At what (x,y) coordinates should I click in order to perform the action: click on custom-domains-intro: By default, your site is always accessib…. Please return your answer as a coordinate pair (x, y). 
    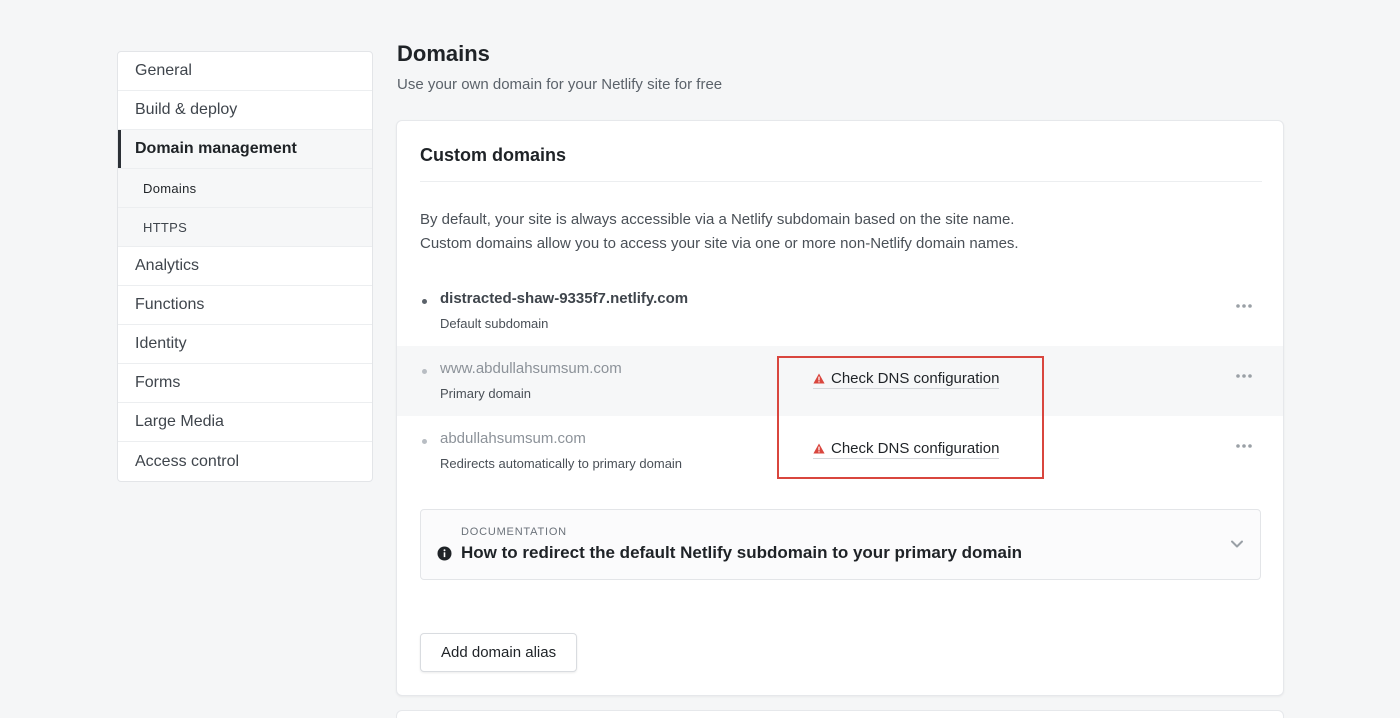
    Looking at the image, I should click on (719, 232).